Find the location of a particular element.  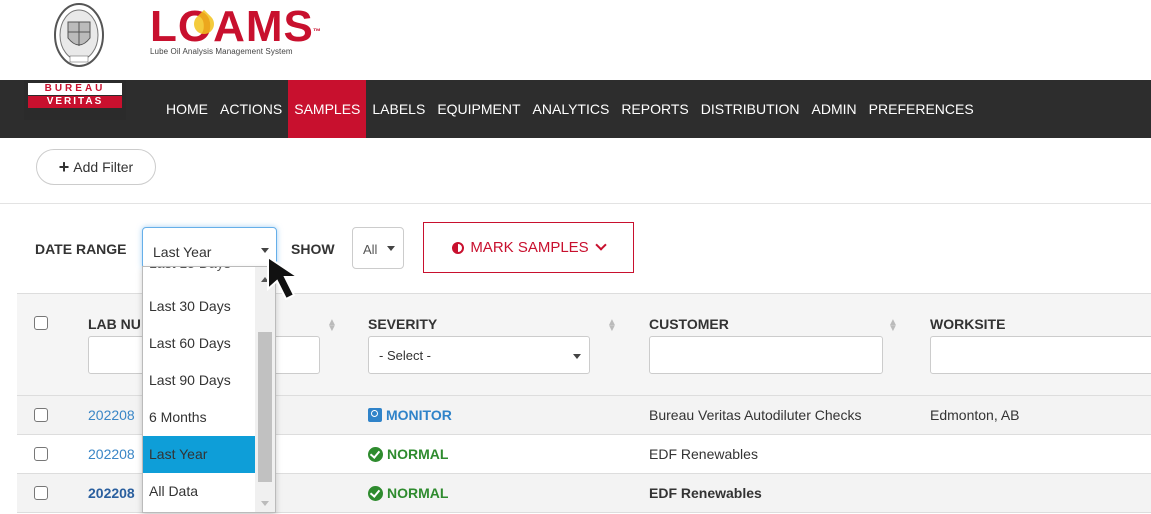

nav-item-labels: LABELS is located at coordinates (398, 109).